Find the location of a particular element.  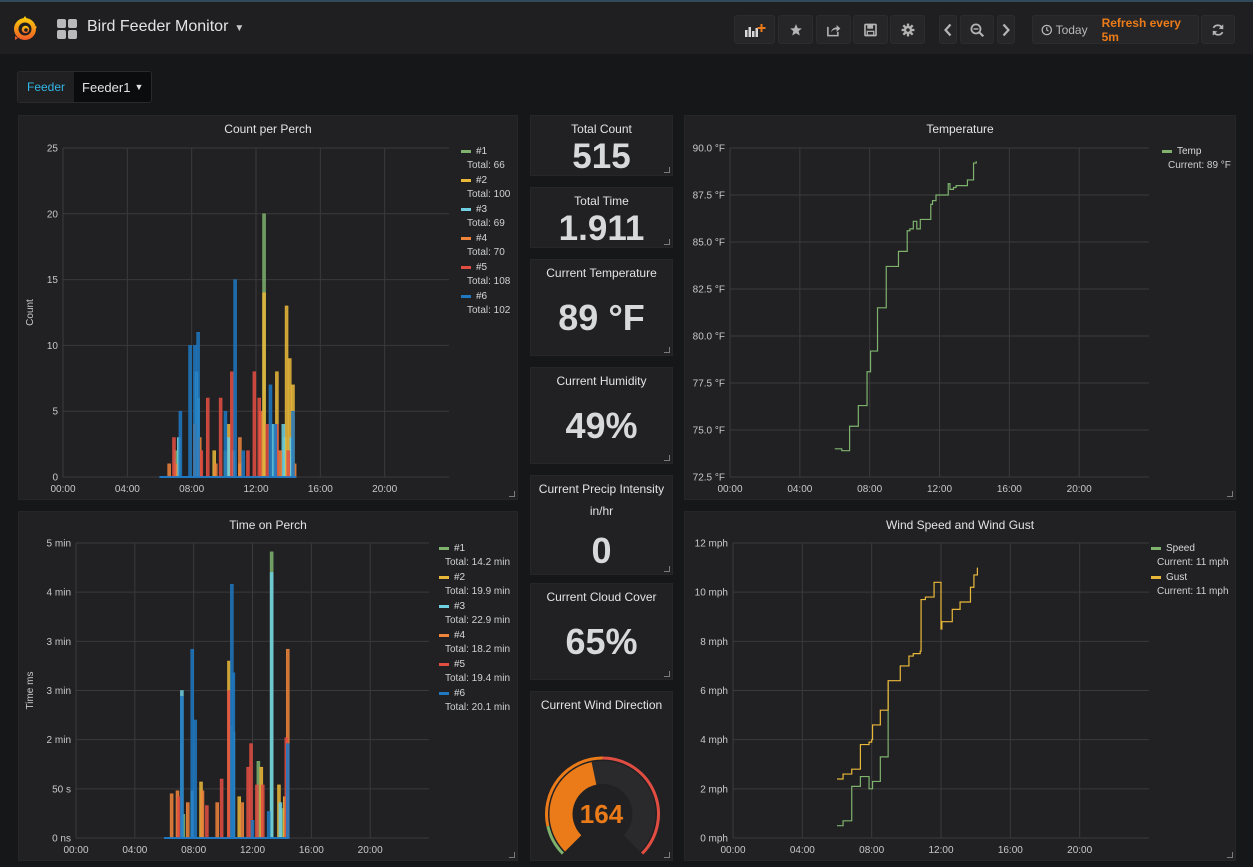

stat-title: Total Count is located at coordinates (601, 129).